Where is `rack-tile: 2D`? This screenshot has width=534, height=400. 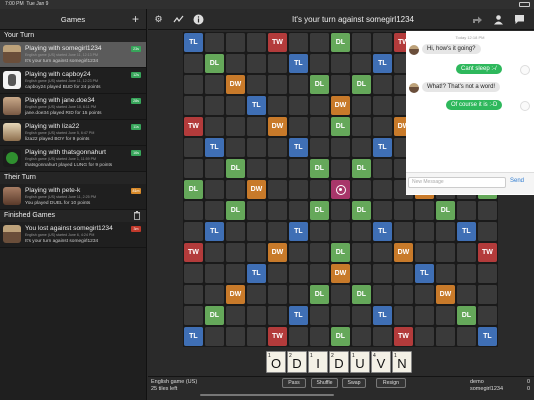
rack-tile: 2D is located at coordinates (297, 362).